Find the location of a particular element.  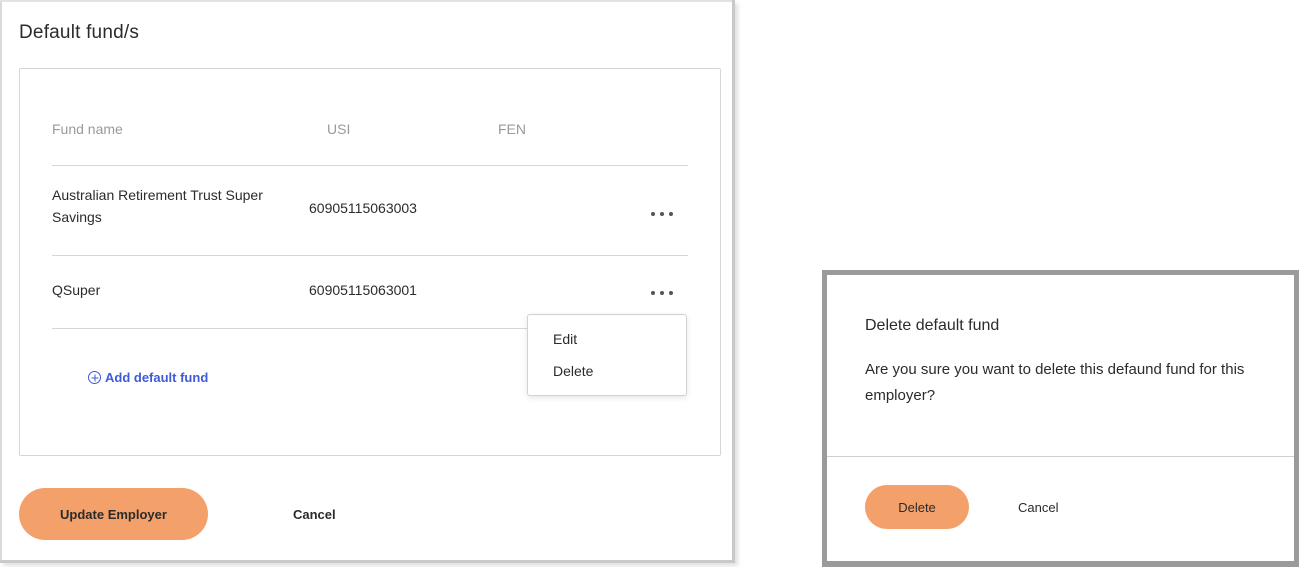

section-title: Default fund/s is located at coordinates (79, 32).